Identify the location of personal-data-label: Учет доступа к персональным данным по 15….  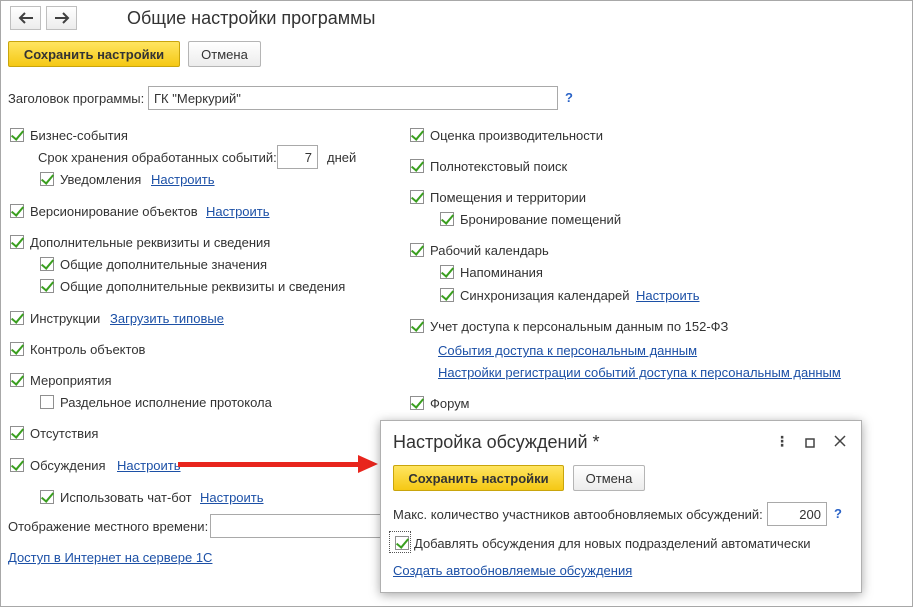
(579, 326).